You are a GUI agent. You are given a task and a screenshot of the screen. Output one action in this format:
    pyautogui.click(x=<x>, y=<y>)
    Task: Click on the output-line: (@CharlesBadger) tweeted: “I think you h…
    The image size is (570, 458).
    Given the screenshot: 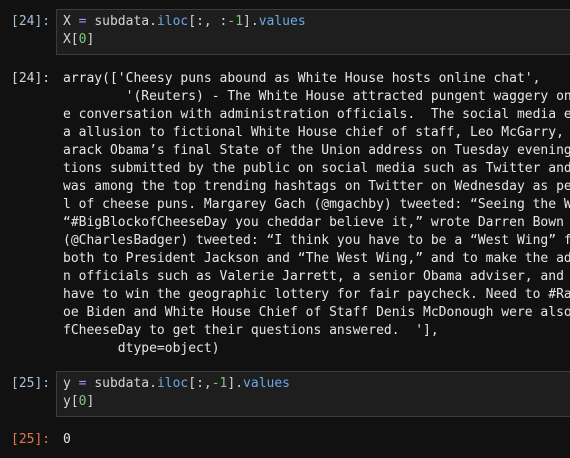 What is the action you would take?
    pyautogui.click(x=316, y=240)
    